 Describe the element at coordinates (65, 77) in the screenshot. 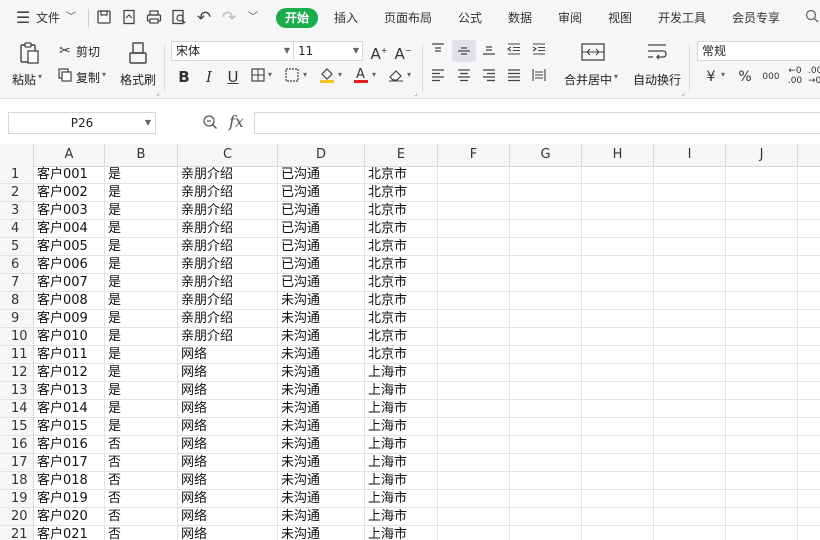

I see `copy-icon` at that location.